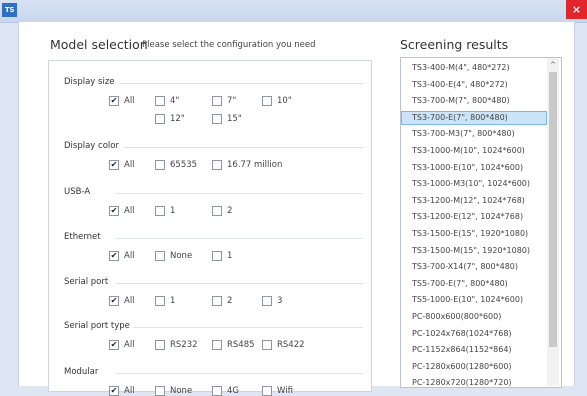  Describe the element at coordinates (474, 267) in the screenshot. I see `result-list-item: TS3-700-X14(7", 800*480)` at that location.